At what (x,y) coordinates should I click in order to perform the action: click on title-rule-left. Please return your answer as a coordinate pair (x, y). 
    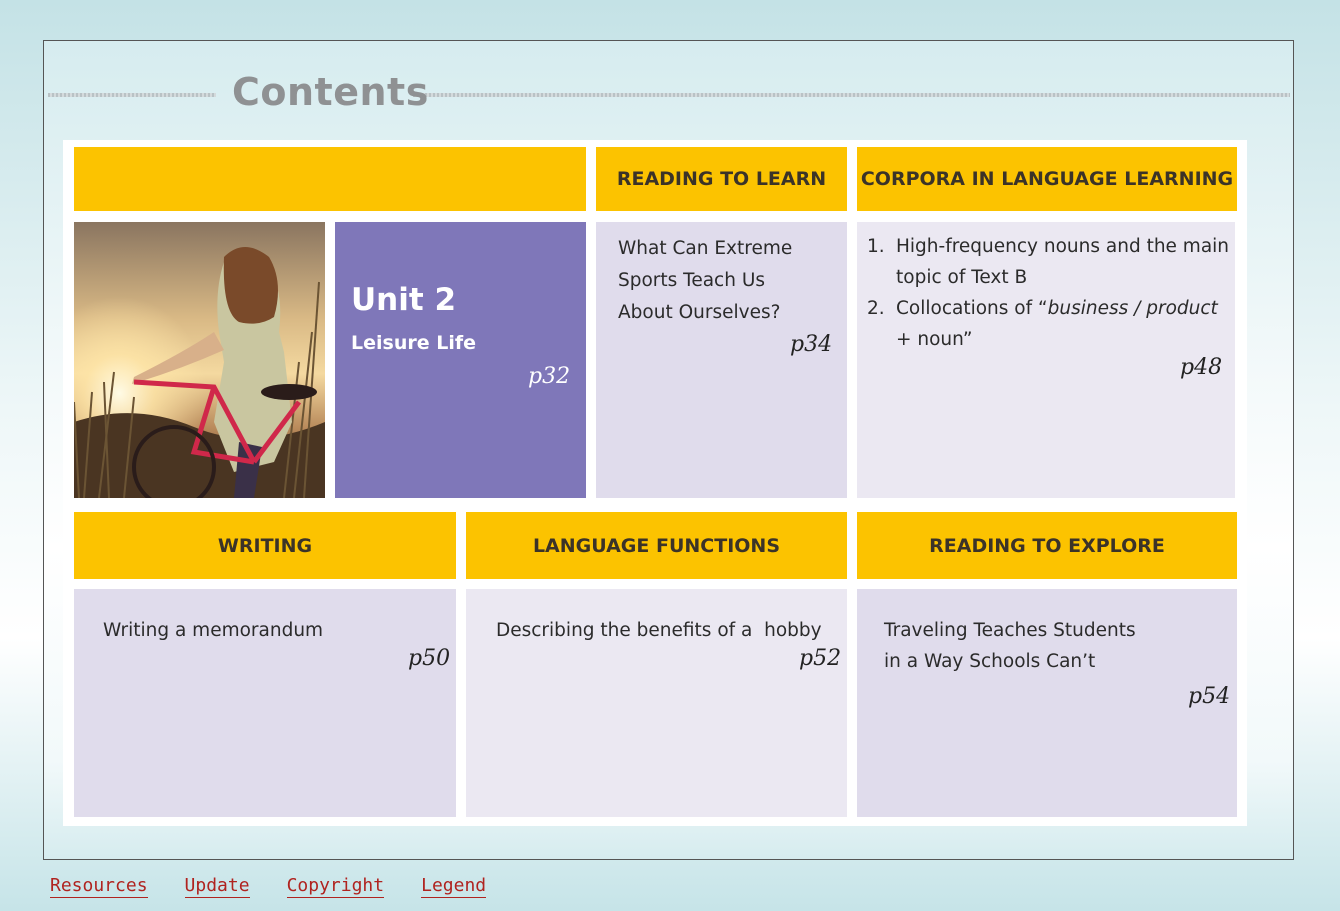
    Looking at the image, I should click on (132, 95).